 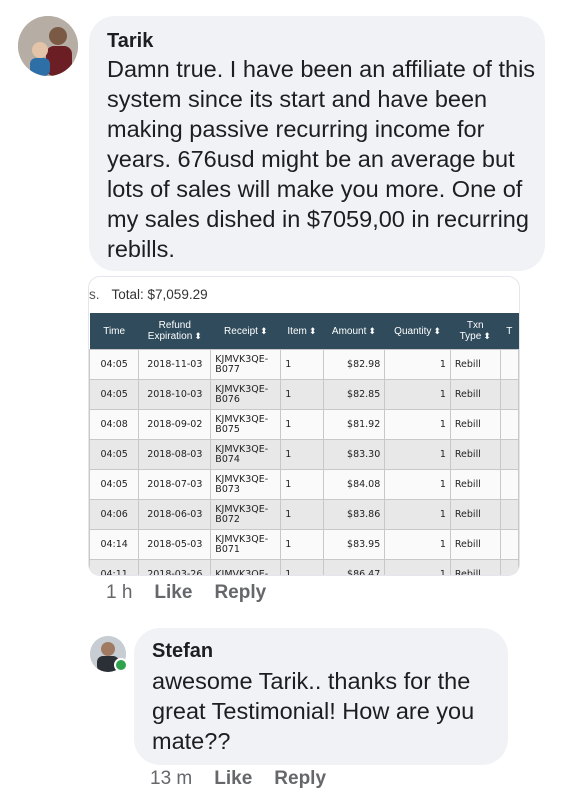 What do you see at coordinates (475, 331) in the screenshot?
I see `header-txn-type: Txn Type ⬍` at bounding box center [475, 331].